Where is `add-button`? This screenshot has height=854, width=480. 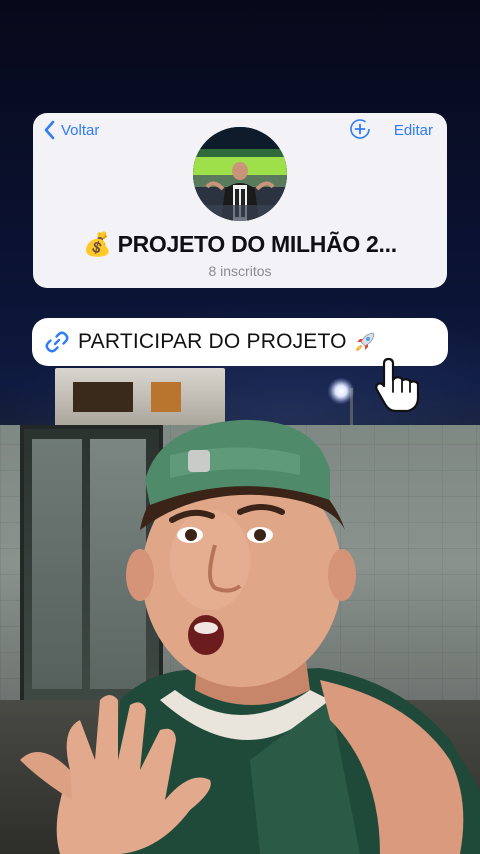 add-button is located at coordinates (360, 129).